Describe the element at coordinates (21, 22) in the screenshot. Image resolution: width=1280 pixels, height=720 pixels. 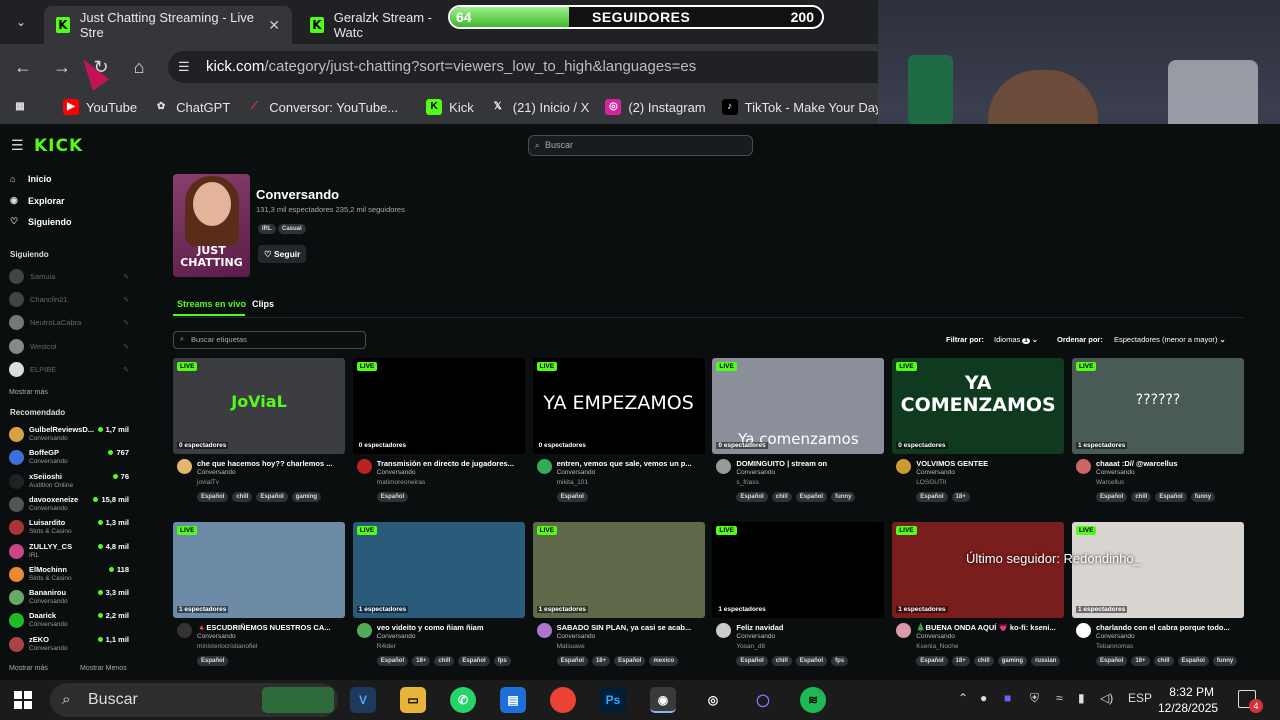
I see `tab-search-chevron-icon: ⌄` at that location.